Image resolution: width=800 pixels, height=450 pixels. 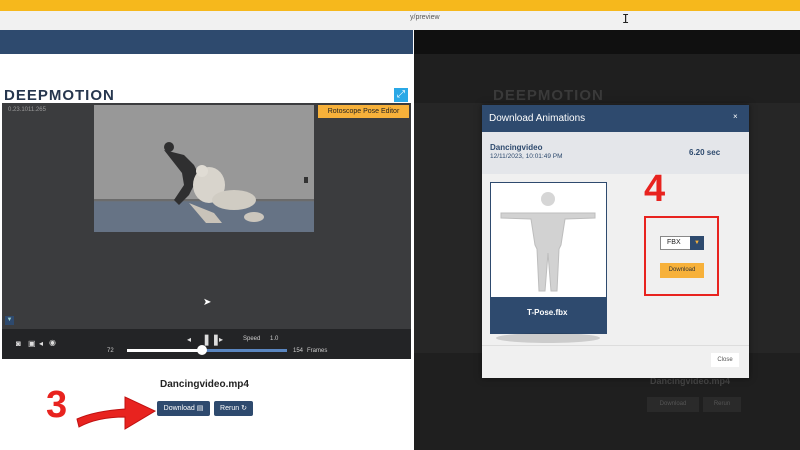 What do you see at coordinates (230, 408) in the screenshot?
I see `rerun-button-label: Rerun` at bounding box center [230, 408].